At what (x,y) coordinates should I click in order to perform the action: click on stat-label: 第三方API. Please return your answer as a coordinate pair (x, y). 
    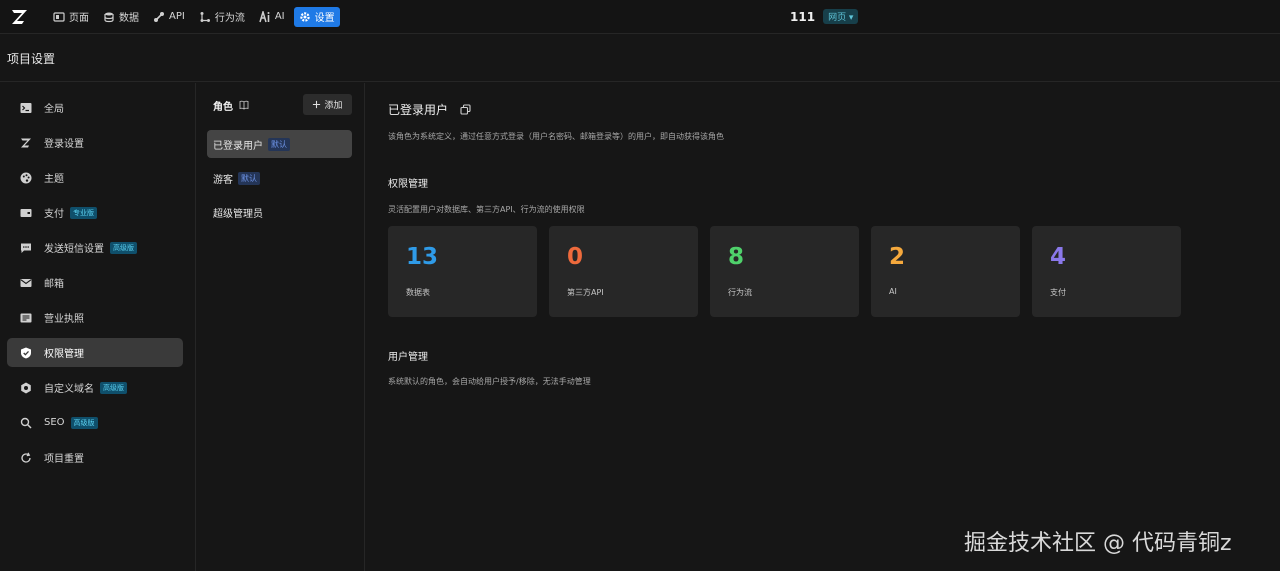
    Looking at the image, I should click on (585, 292).